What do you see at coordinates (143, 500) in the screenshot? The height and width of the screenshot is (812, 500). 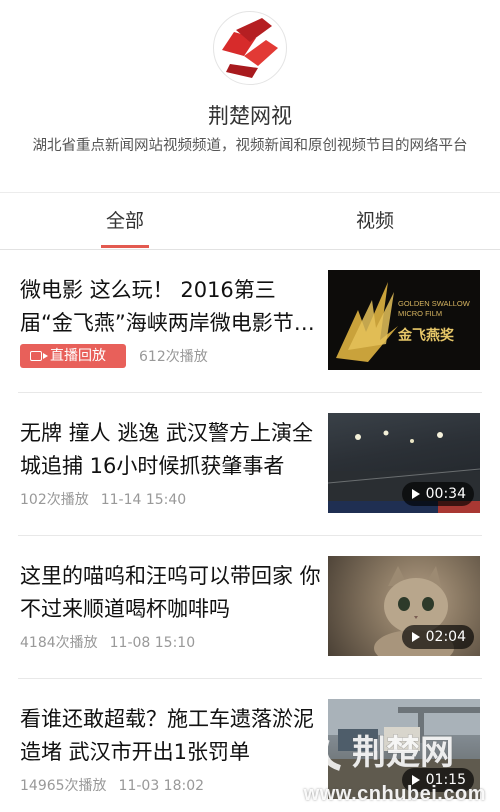 I see `publish-date: 11-14 15:40` at bounding box center [143, 500].